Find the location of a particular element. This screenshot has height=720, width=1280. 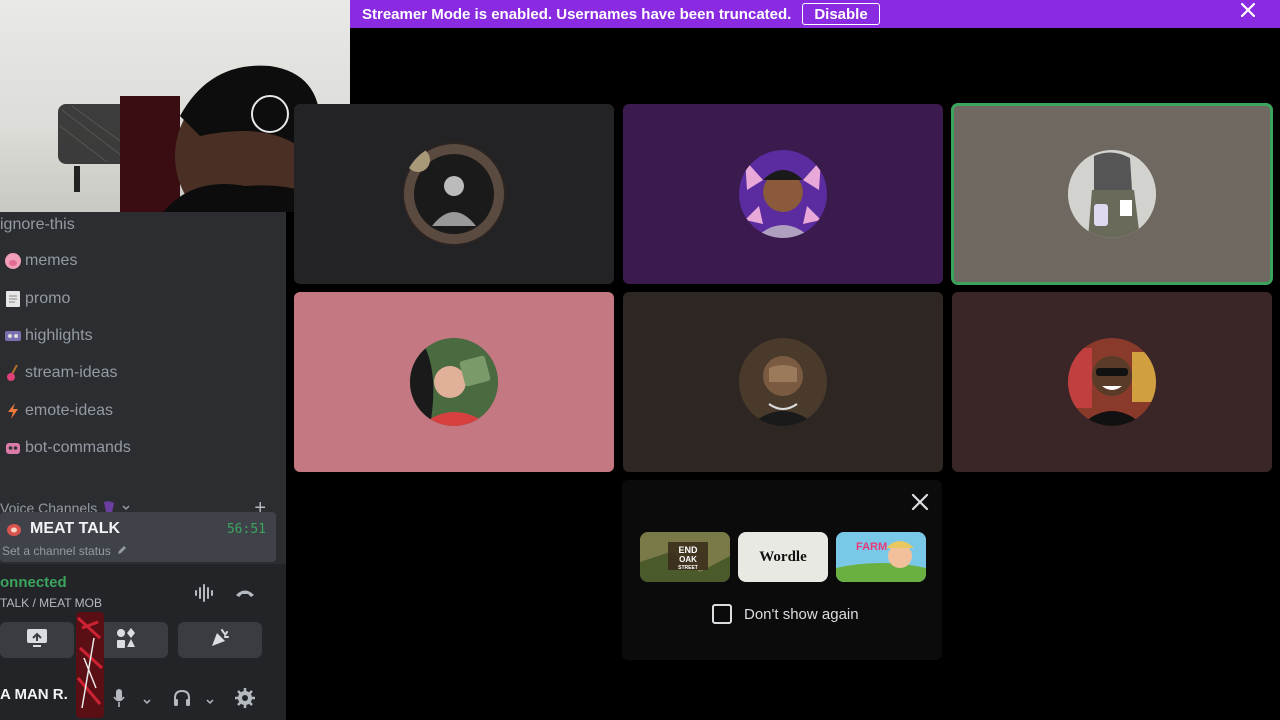

soundboard-icon is located at coordinates (220, 640).